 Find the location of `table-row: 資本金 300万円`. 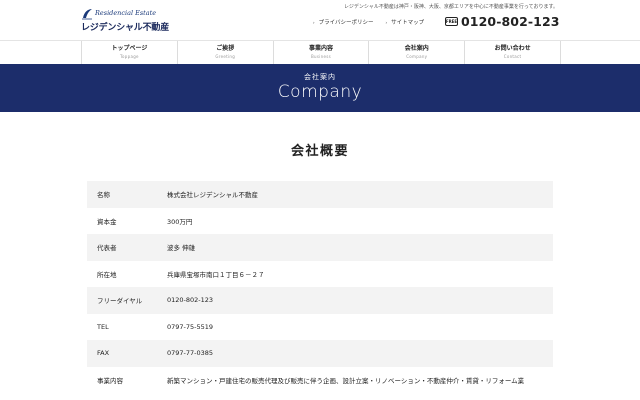

table-row: 資本金 300万円 is located at coordinates (320, 220).